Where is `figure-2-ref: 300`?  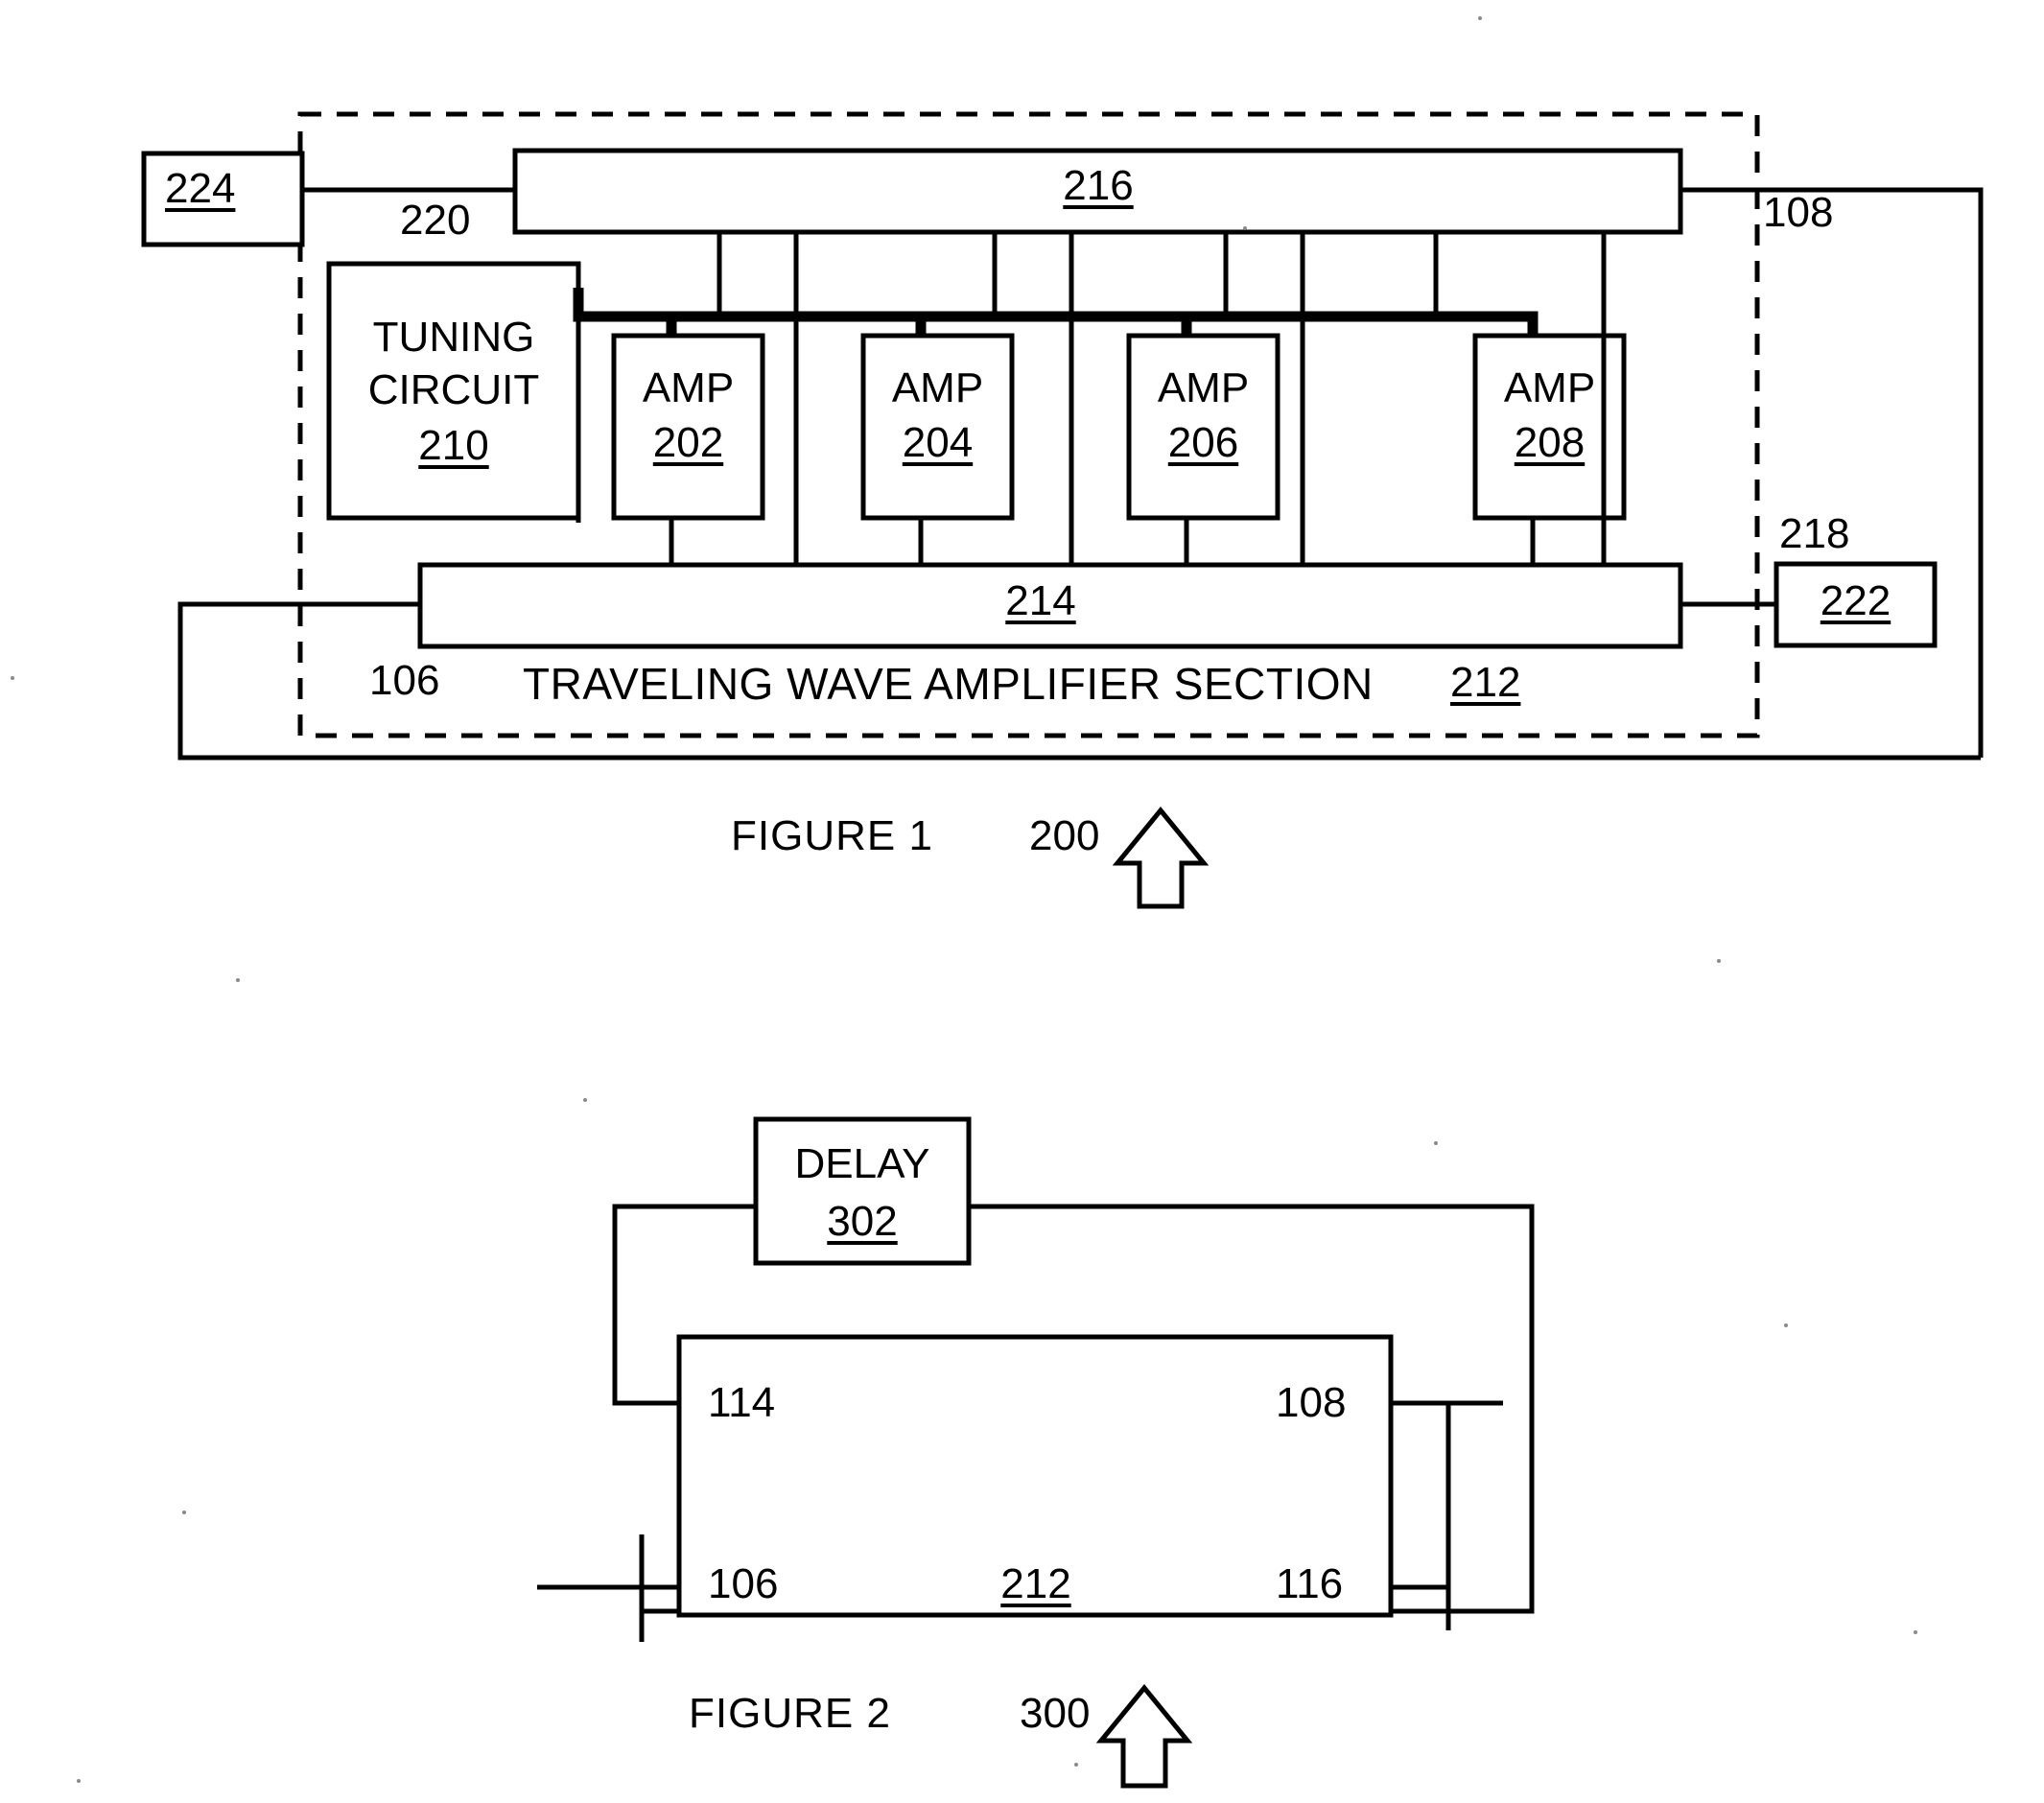 figure-2-ref: 300 is located at coordinates (1055, 1713).